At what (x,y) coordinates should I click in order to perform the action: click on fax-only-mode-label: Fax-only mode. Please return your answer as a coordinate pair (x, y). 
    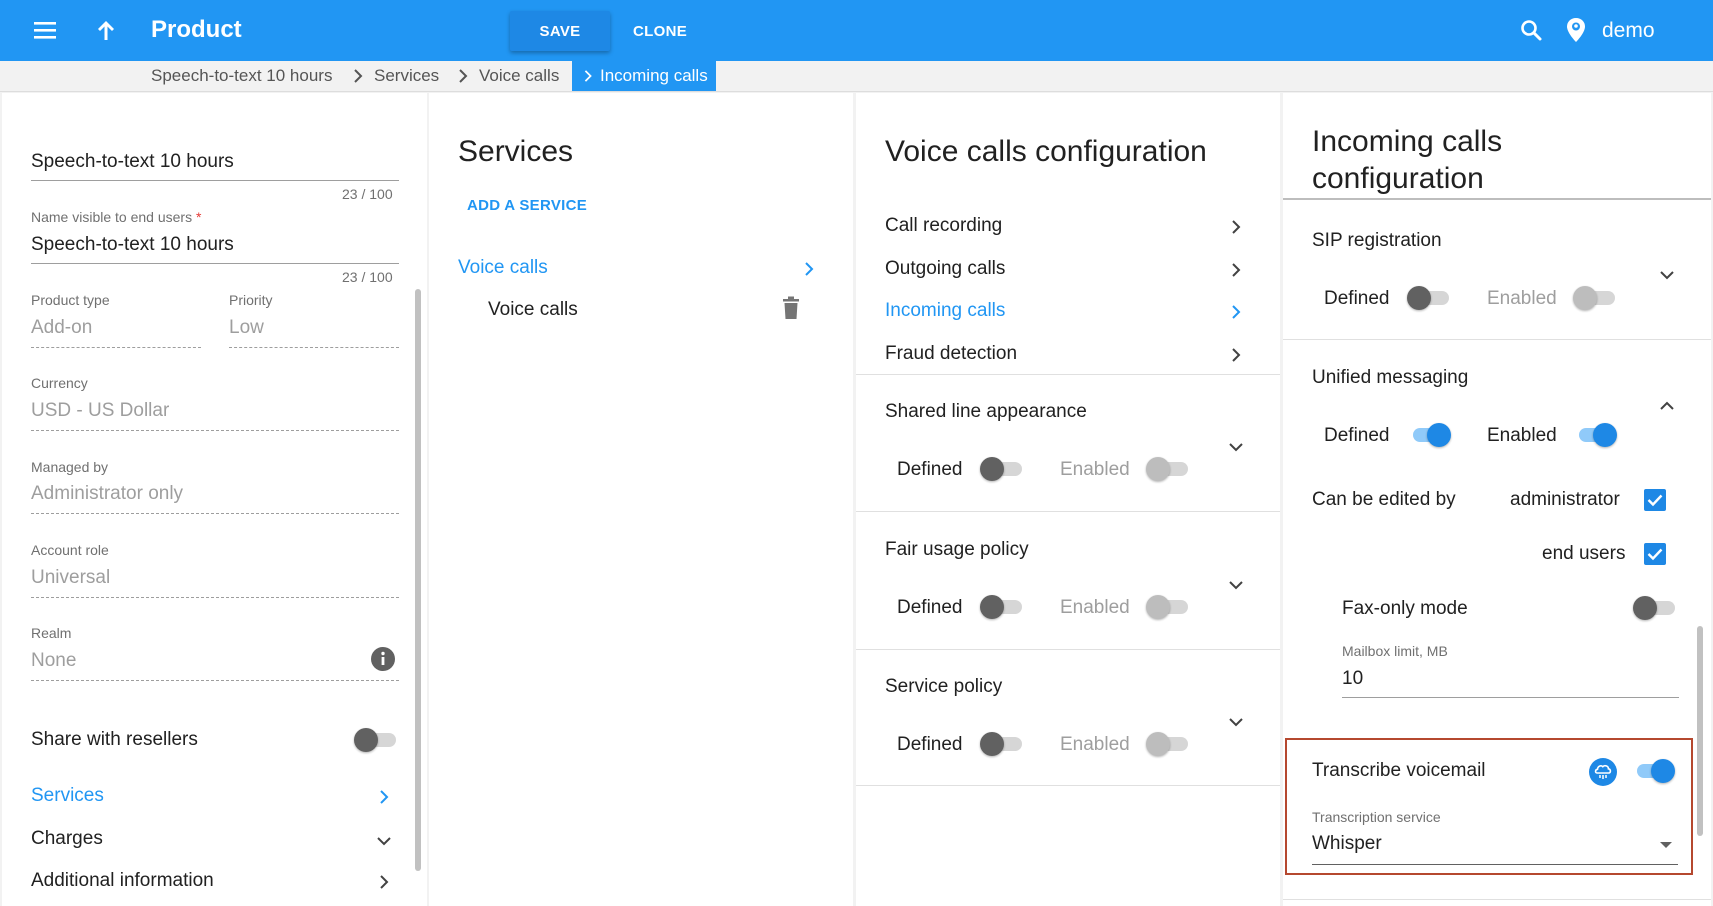
    Looking at the image, I should click on (1405, 608).